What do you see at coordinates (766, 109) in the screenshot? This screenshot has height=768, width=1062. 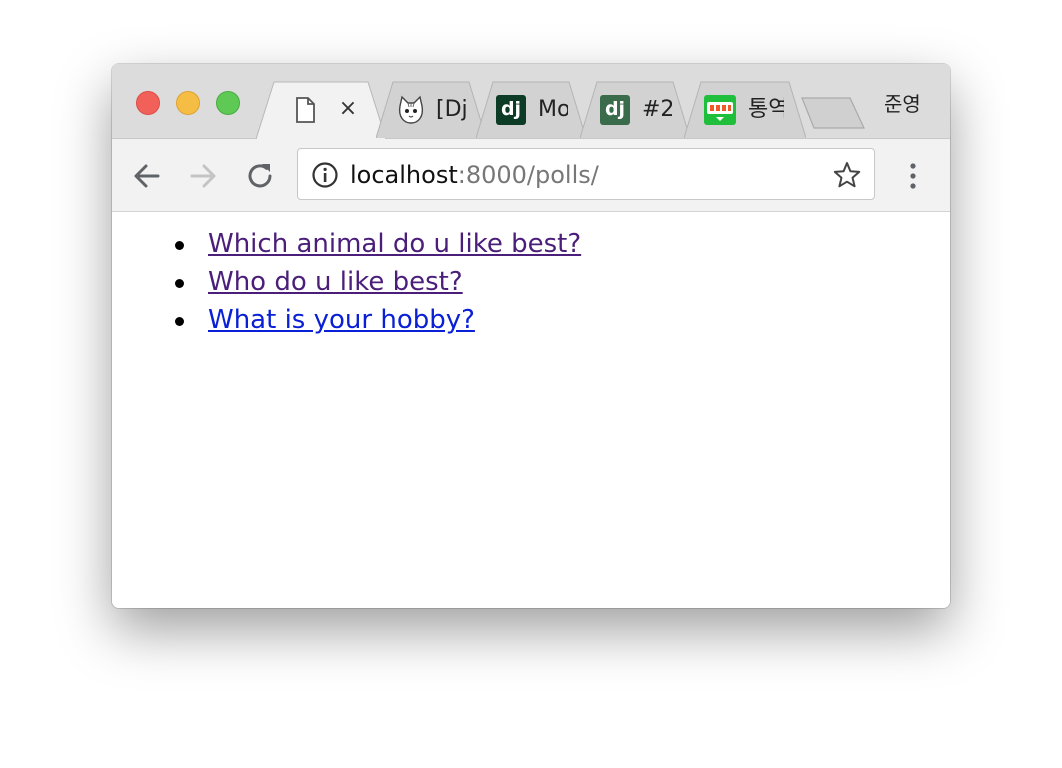 I see `tab-title: 통역` at bounding box center [766, 109].